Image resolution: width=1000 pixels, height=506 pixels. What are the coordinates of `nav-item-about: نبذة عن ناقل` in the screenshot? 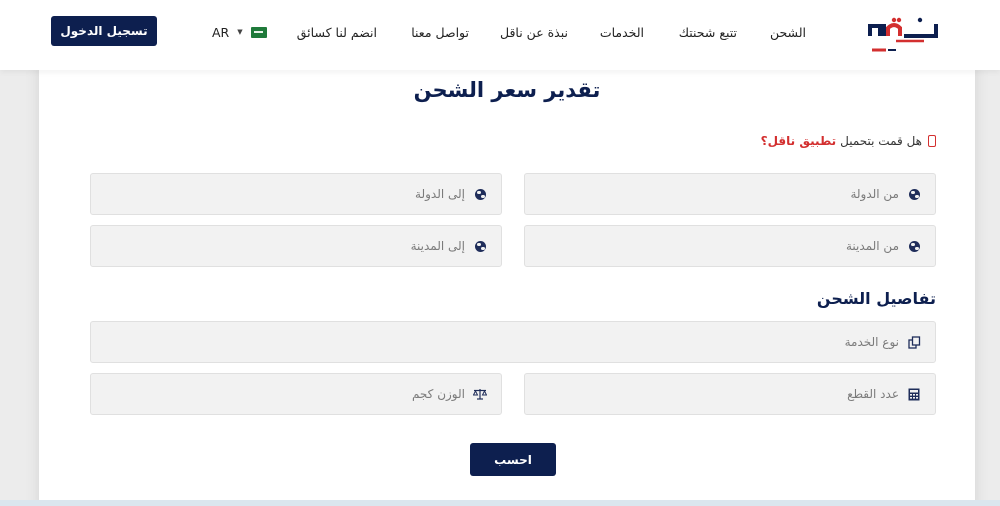 It's located at (534, 32).